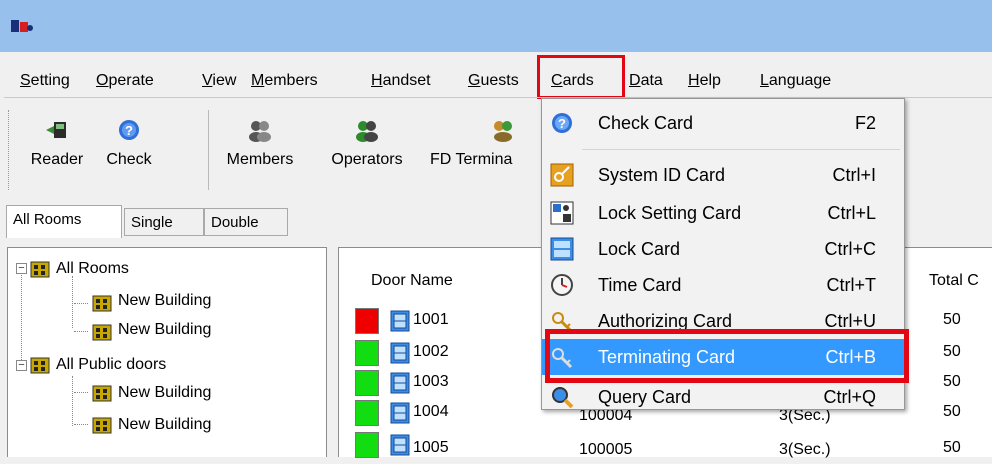 This screenshot has width=992, height=464. Describe the element at coordinates (260, 143) in the screenshot. I see `members-button: Members` at that location.